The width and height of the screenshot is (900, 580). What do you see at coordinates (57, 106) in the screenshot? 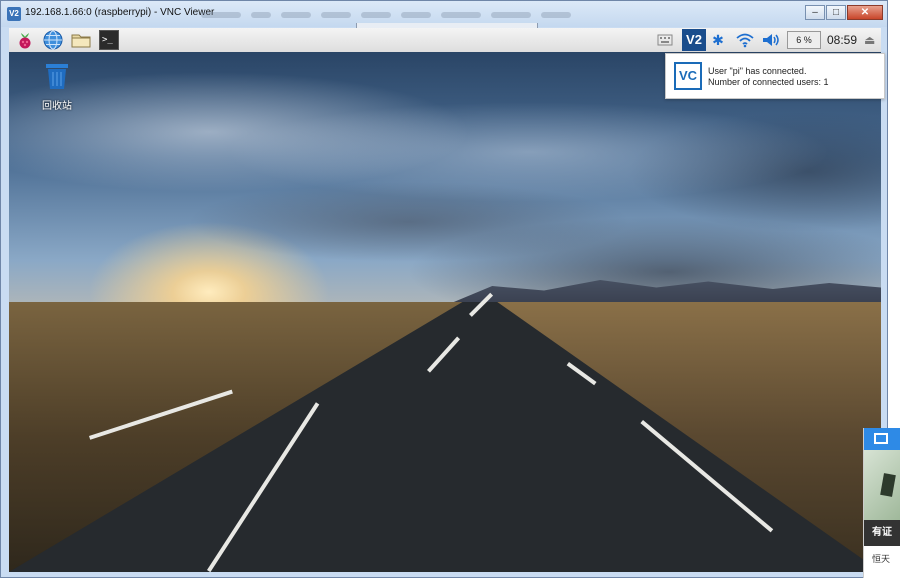
I see `trash-label: 回收站` at bounding box center [57, 106].